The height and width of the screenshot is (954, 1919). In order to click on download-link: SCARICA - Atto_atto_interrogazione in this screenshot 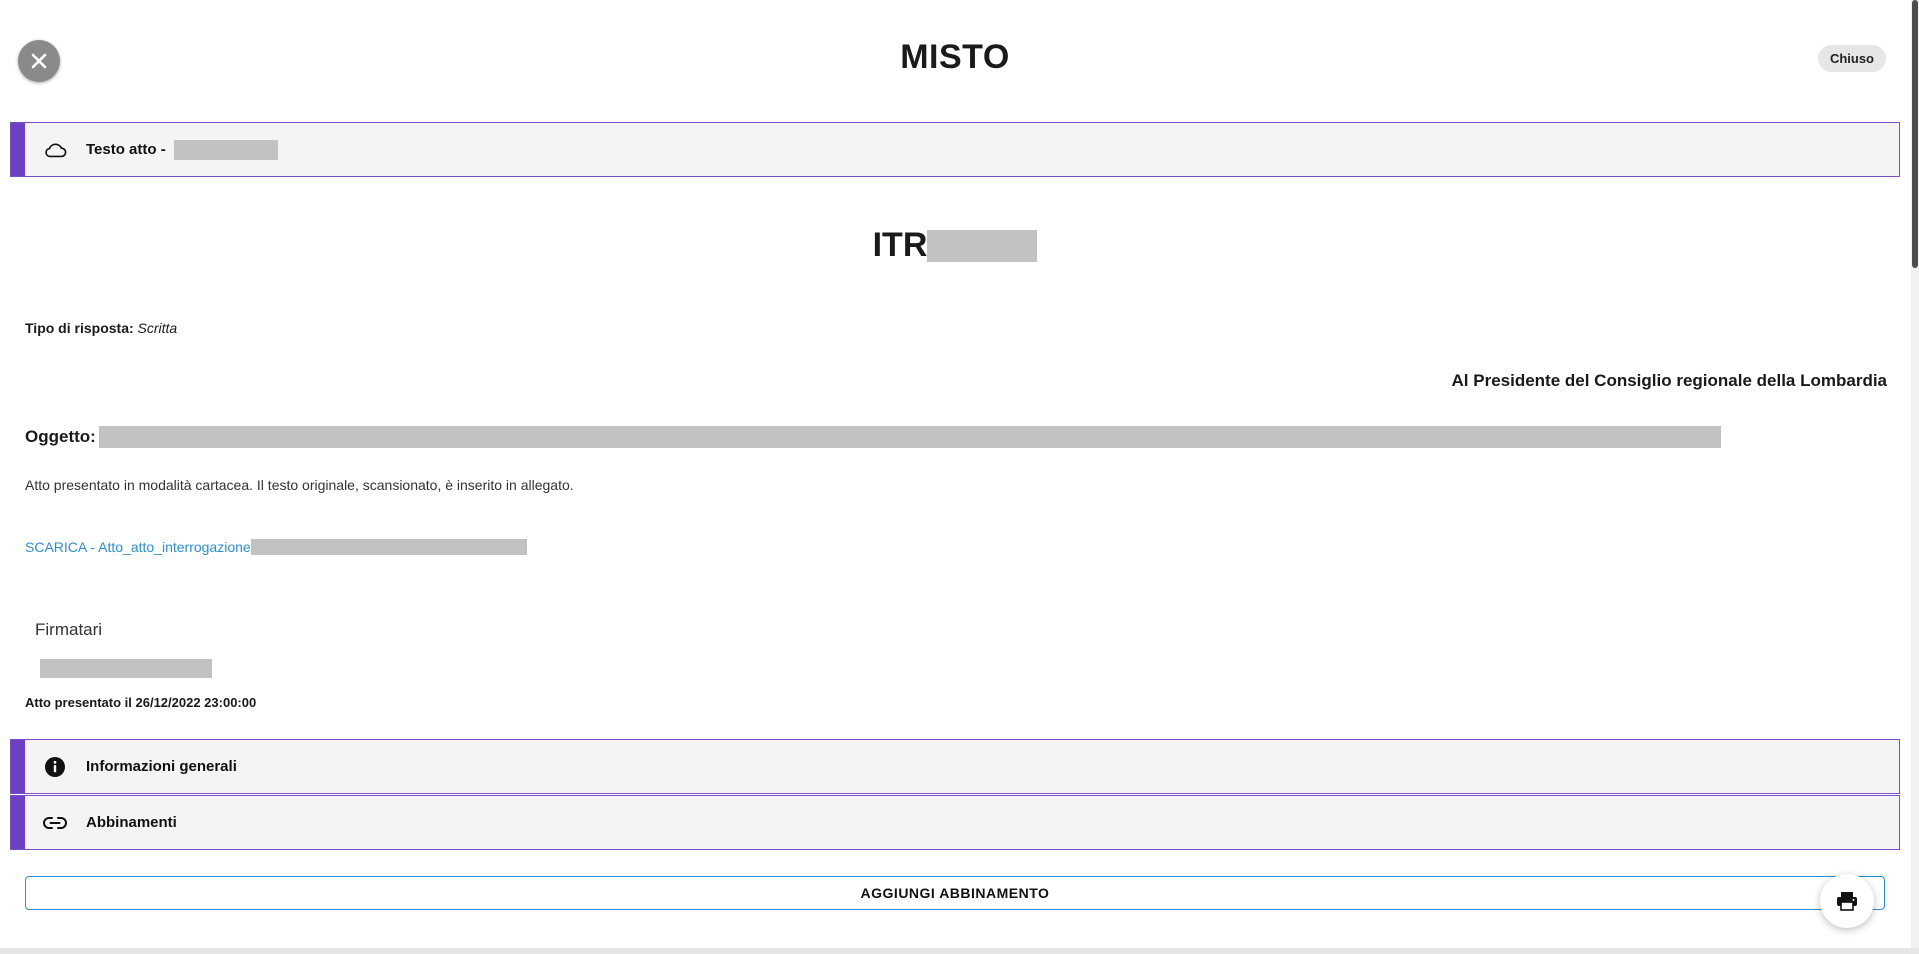, I will do `click(276, 547)`.